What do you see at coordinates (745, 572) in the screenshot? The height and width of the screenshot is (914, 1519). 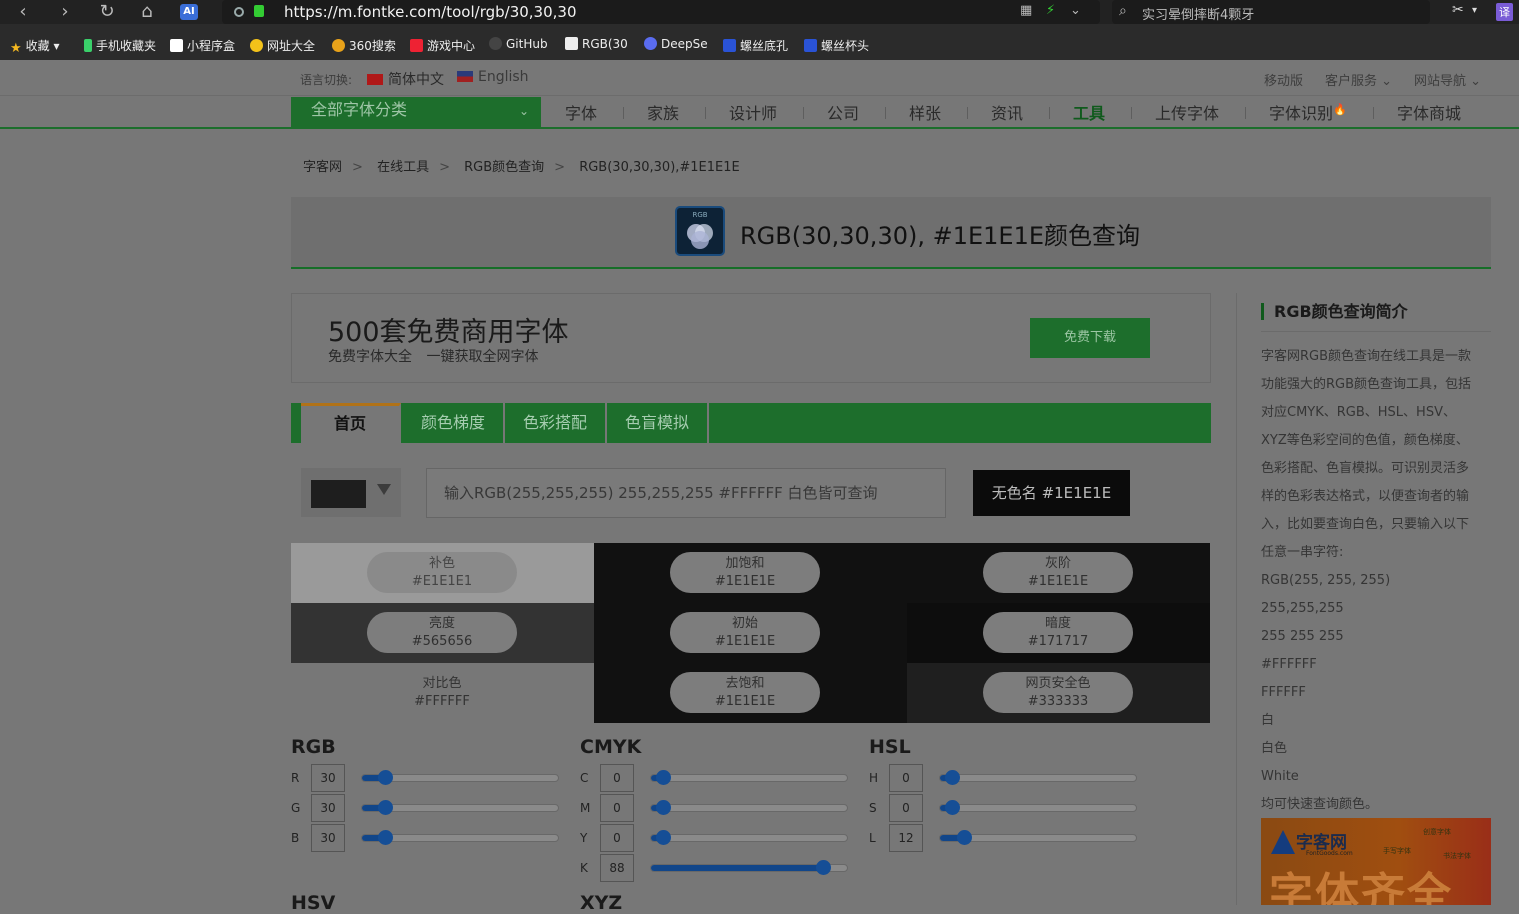 I see `swatch-pill: 加饱和 #1E1E1E` at bounding box center [745, 572].